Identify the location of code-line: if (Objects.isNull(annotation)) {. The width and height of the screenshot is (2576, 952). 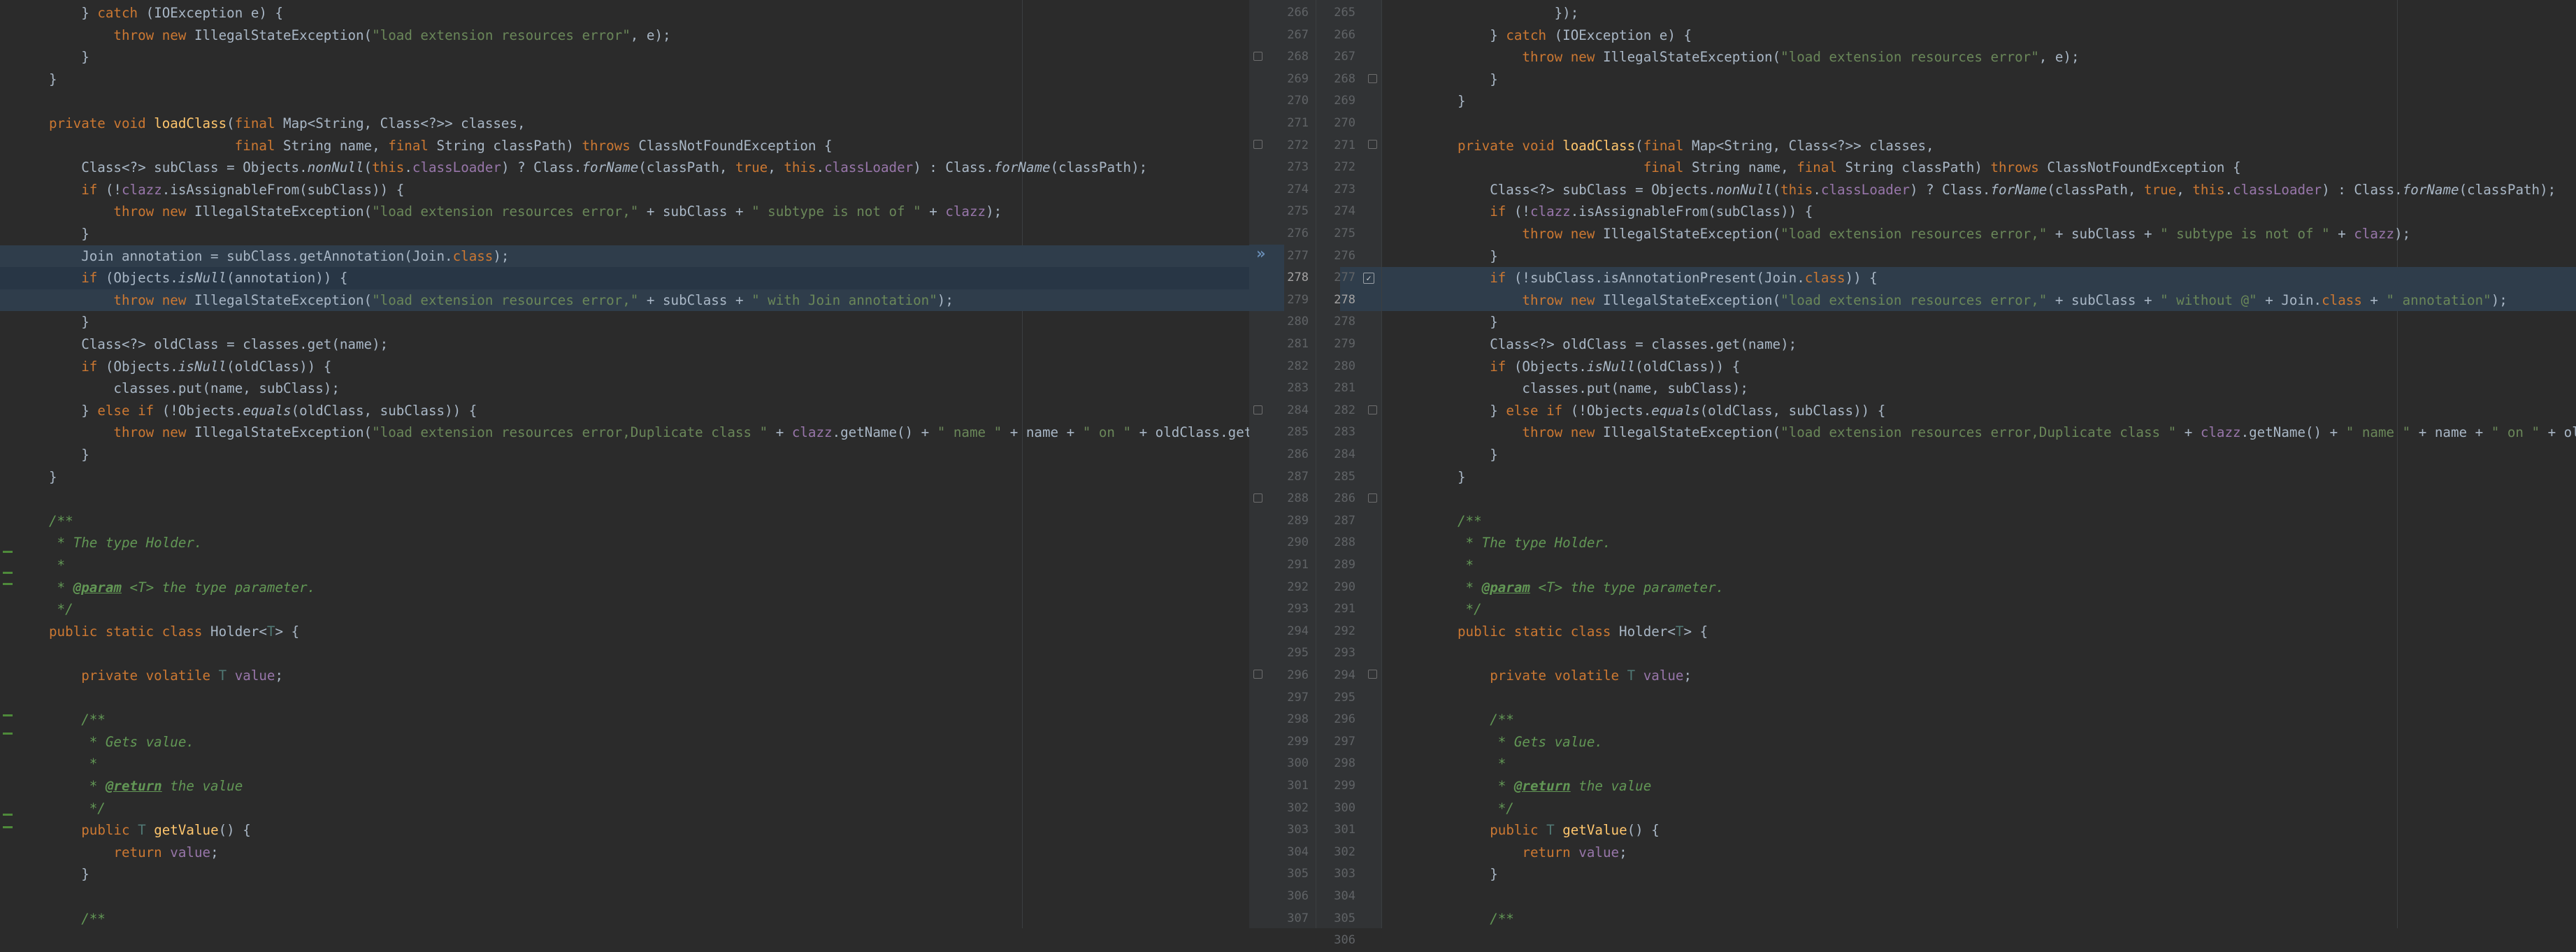
(624, 278).